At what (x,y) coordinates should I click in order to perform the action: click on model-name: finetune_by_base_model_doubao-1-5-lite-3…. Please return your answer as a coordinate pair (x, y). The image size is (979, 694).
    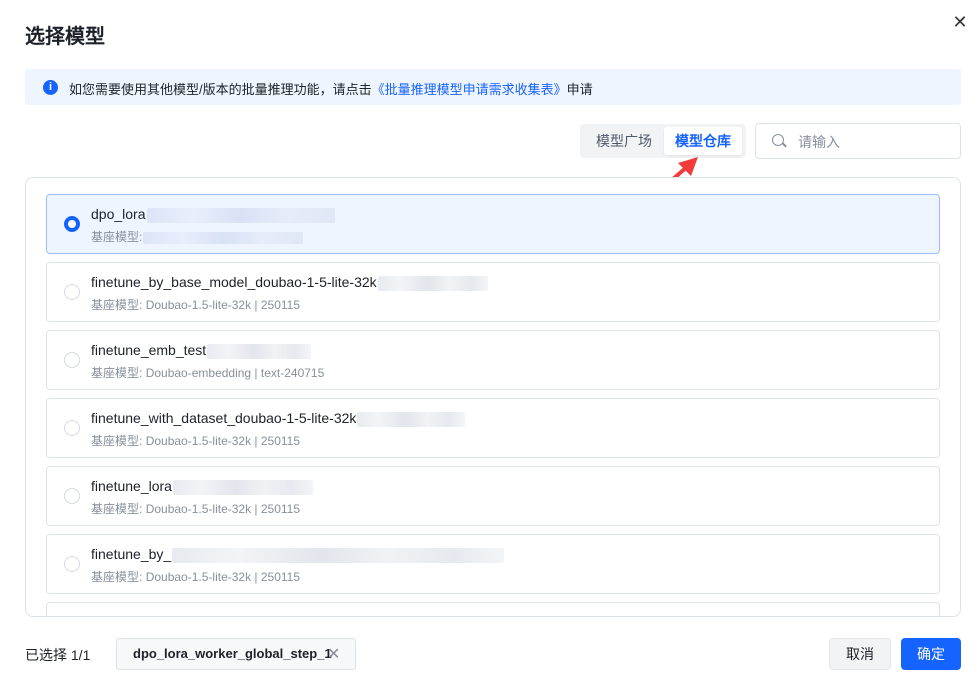
    Looking at the image, I should click on (289, 282).